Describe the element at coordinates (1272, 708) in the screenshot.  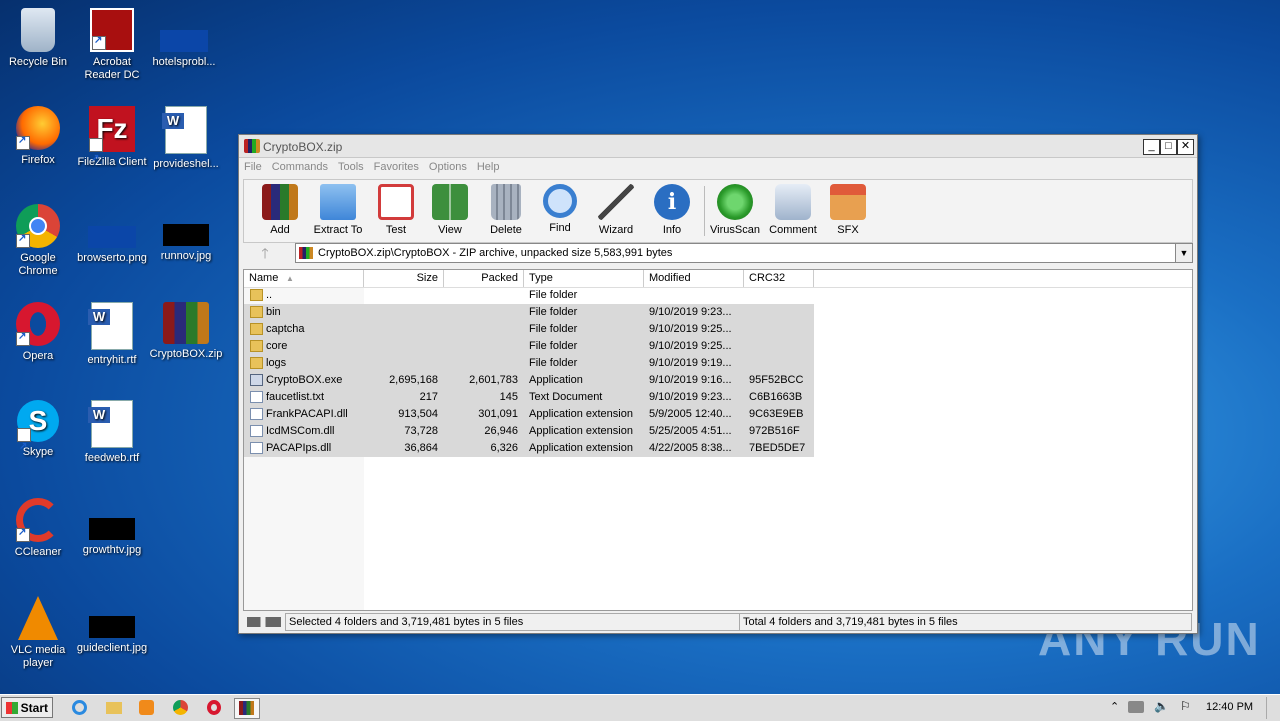
I see `show-desktop-button` at that location.